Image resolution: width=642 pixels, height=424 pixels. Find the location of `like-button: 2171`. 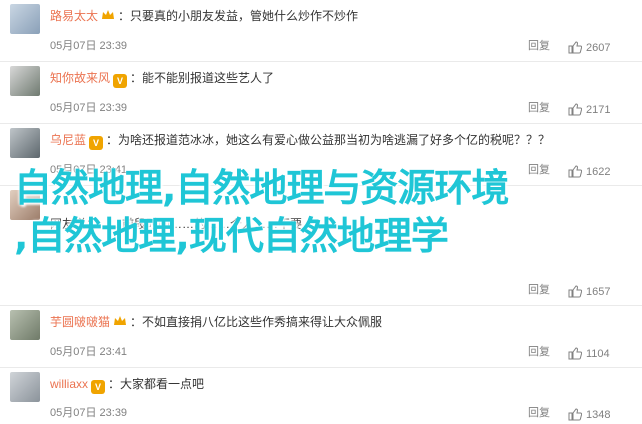

like-button: 2171 is located at coordinates (589, 109).